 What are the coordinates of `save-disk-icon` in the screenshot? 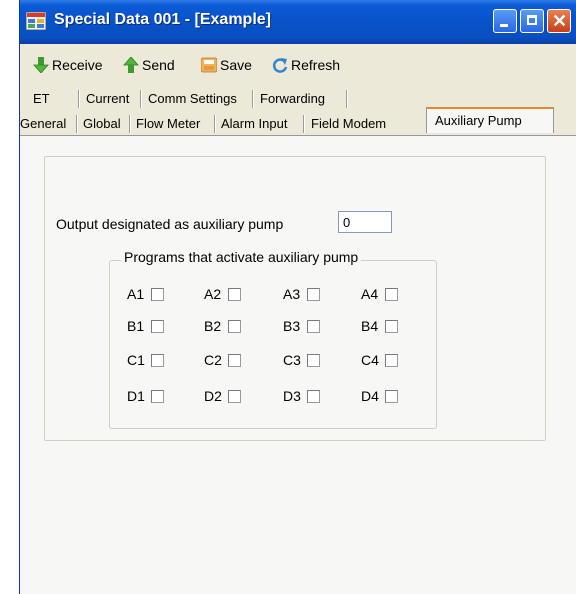 It's located at (209, 65).